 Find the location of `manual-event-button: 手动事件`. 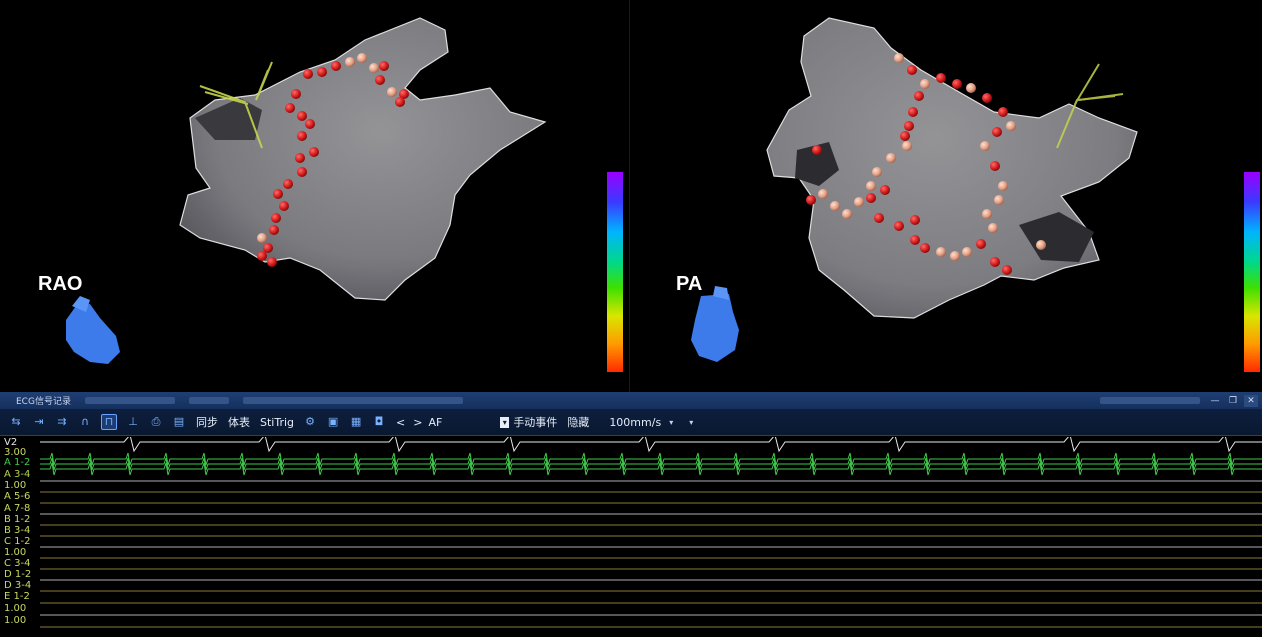

manual-event-button: 手动事件 is located at coordinates (535, 422).